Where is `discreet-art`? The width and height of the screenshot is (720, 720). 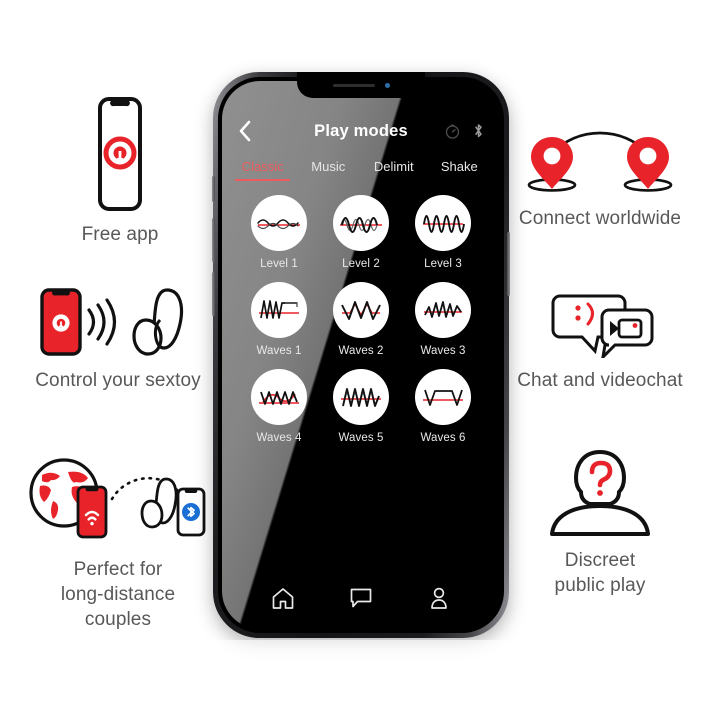 discreet-art is located at coordinates (600, 493).